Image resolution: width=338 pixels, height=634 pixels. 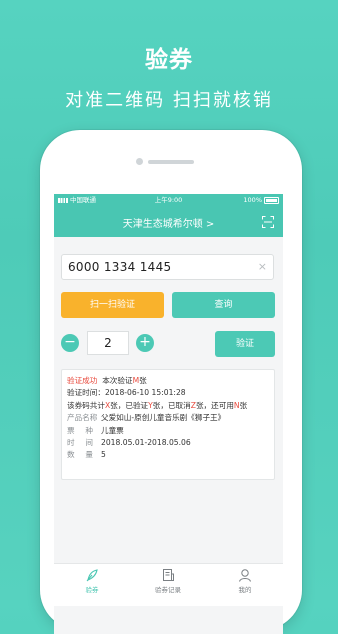 What do you see at coordinates (169, 100) in the screenshot?
I see `hero-subtitle: 对准二维码 扫扫就核销` at bounding box center [169, 100].